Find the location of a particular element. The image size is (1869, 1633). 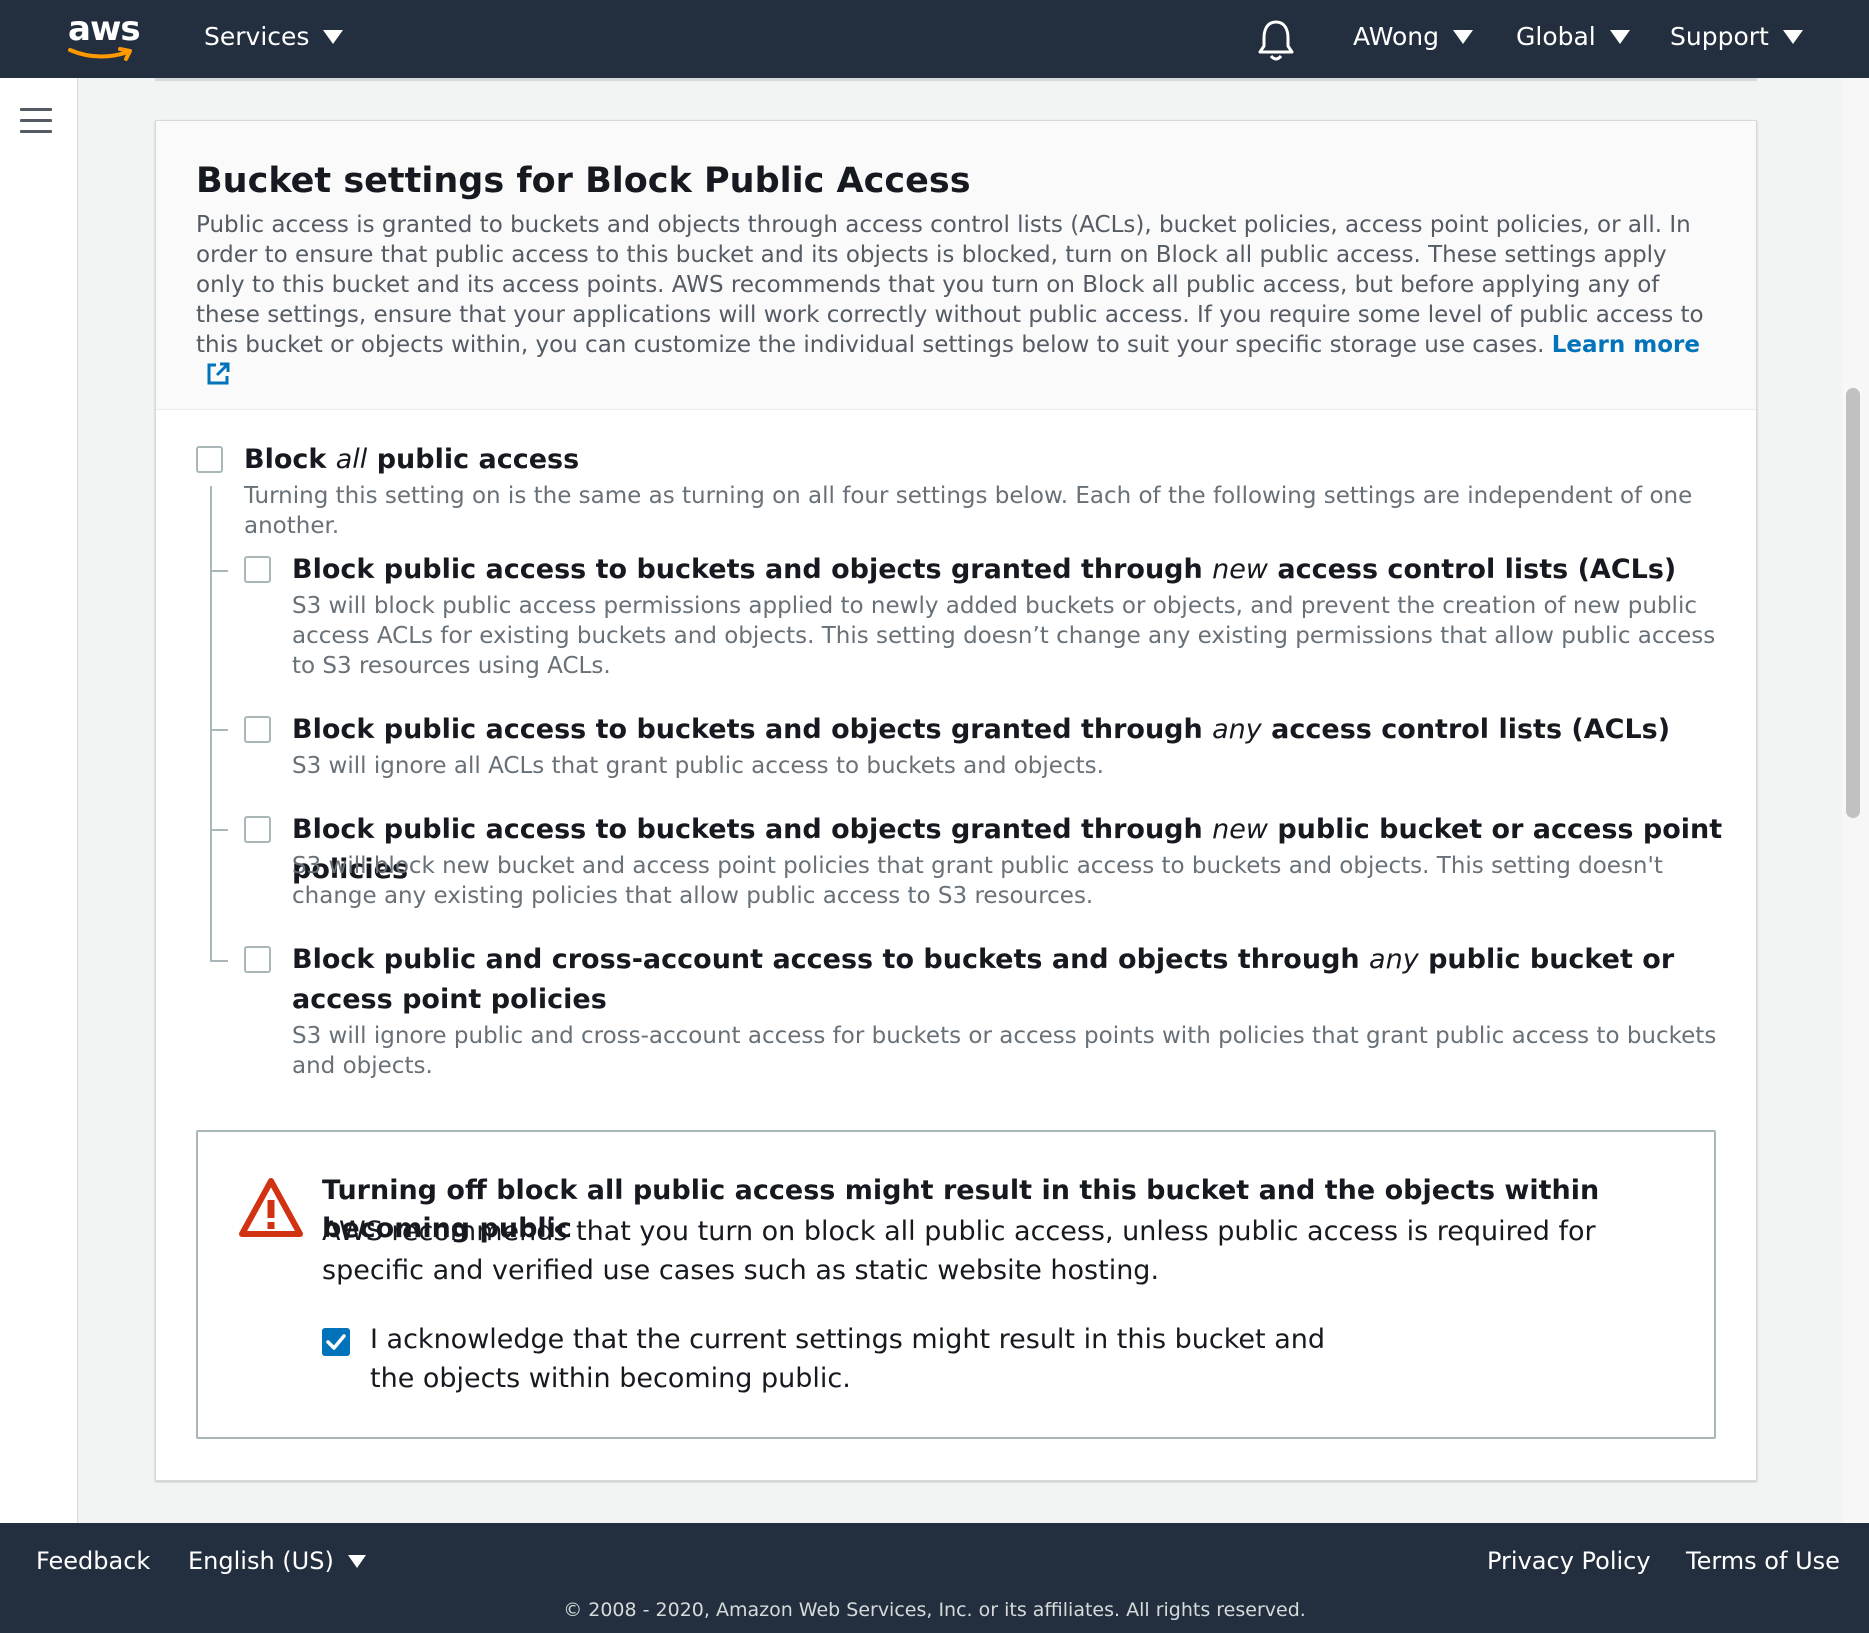

region-menu: Global is located at coordinates (1573, 36).